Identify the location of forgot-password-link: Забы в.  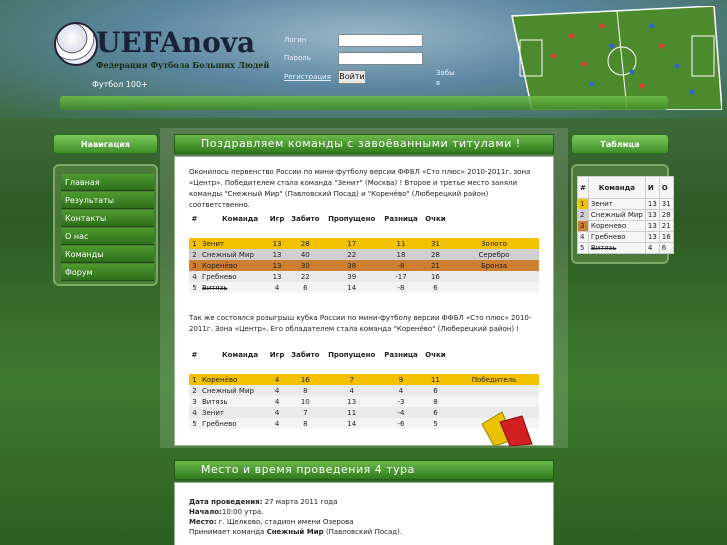
(445, 78).